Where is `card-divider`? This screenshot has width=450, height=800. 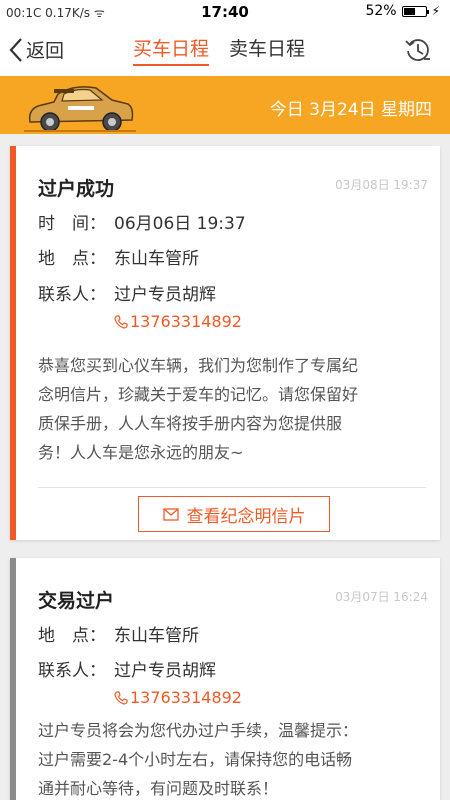 card-divider is located at coordinates (232, 487).